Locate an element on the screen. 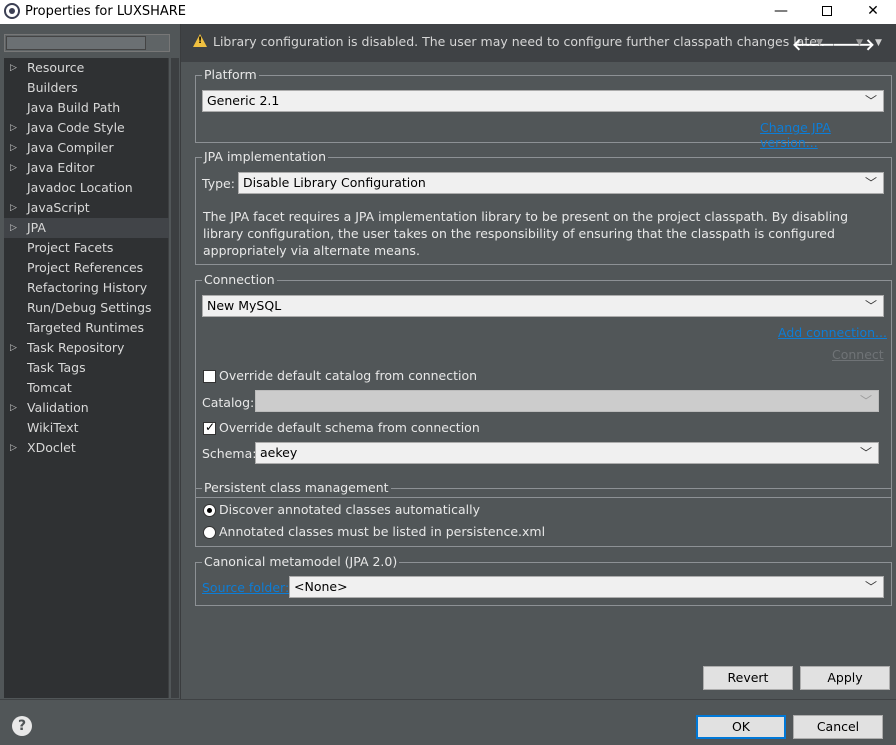  sidebar-item-project-references: Project References is located at coordinates (86, 268).